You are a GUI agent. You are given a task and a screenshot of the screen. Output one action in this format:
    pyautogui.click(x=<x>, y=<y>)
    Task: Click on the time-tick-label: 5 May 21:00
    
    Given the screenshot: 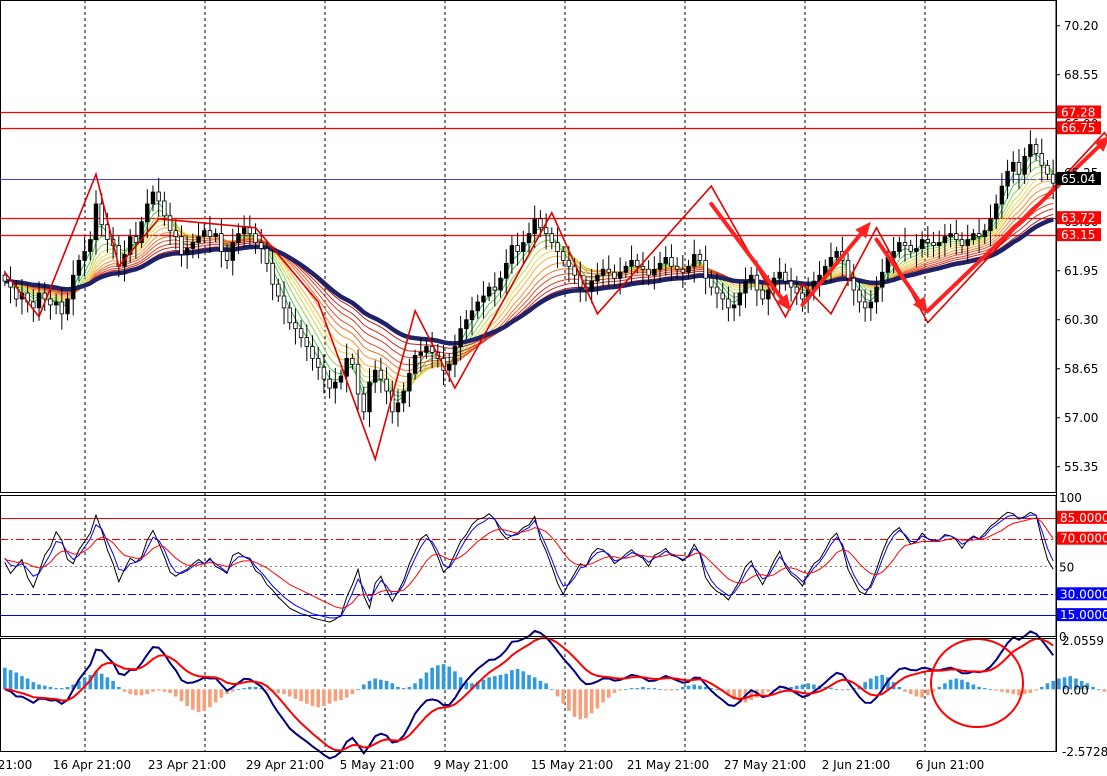 What is the action you would take?
    pyautogui.click(x=377, y=765)
    